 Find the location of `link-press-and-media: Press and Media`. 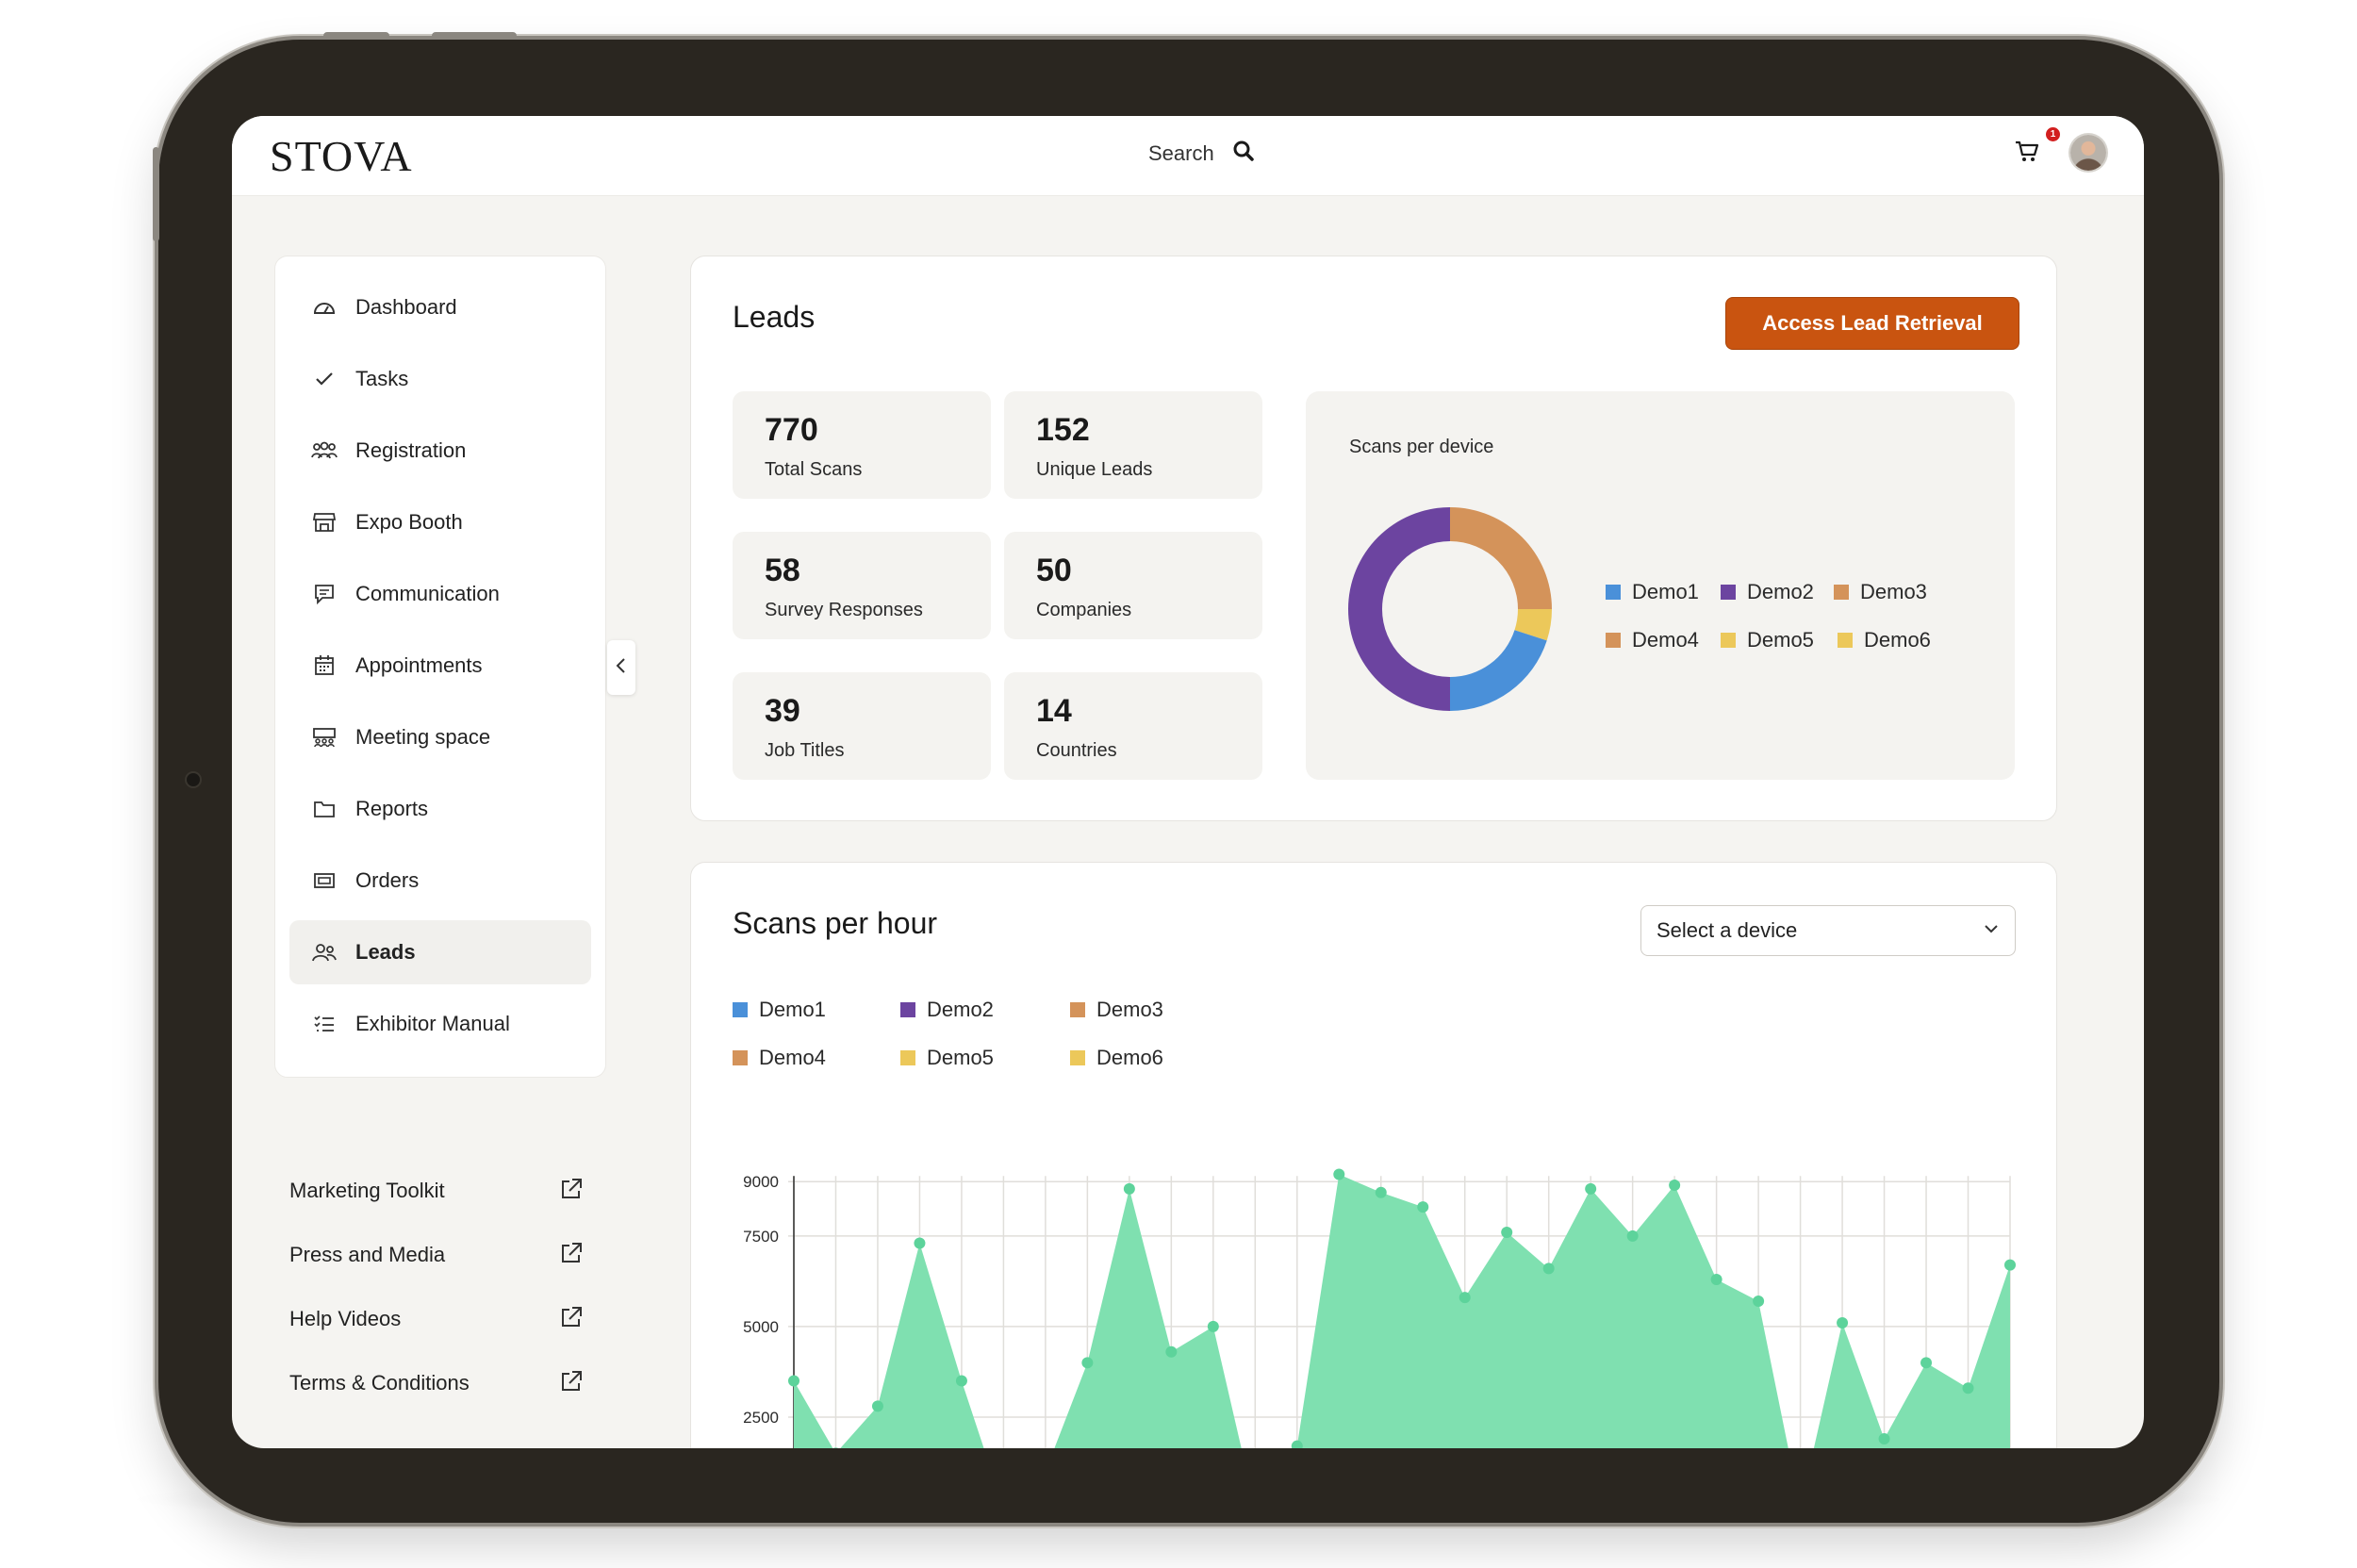

link-press-and-media: Press and Media is located at coordinates (436, 1255).